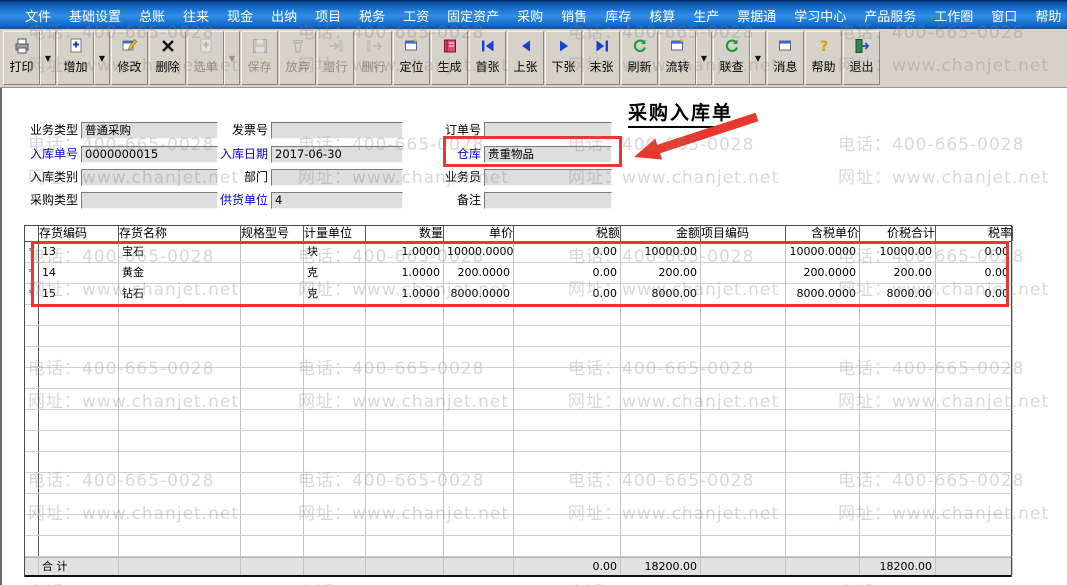 Image resolution: width=1067 pixels, height=585 pixels. Describe the element at coordinates (75, 58) in the screenshot. I see `toolbar-button-add: 增加` at that location.